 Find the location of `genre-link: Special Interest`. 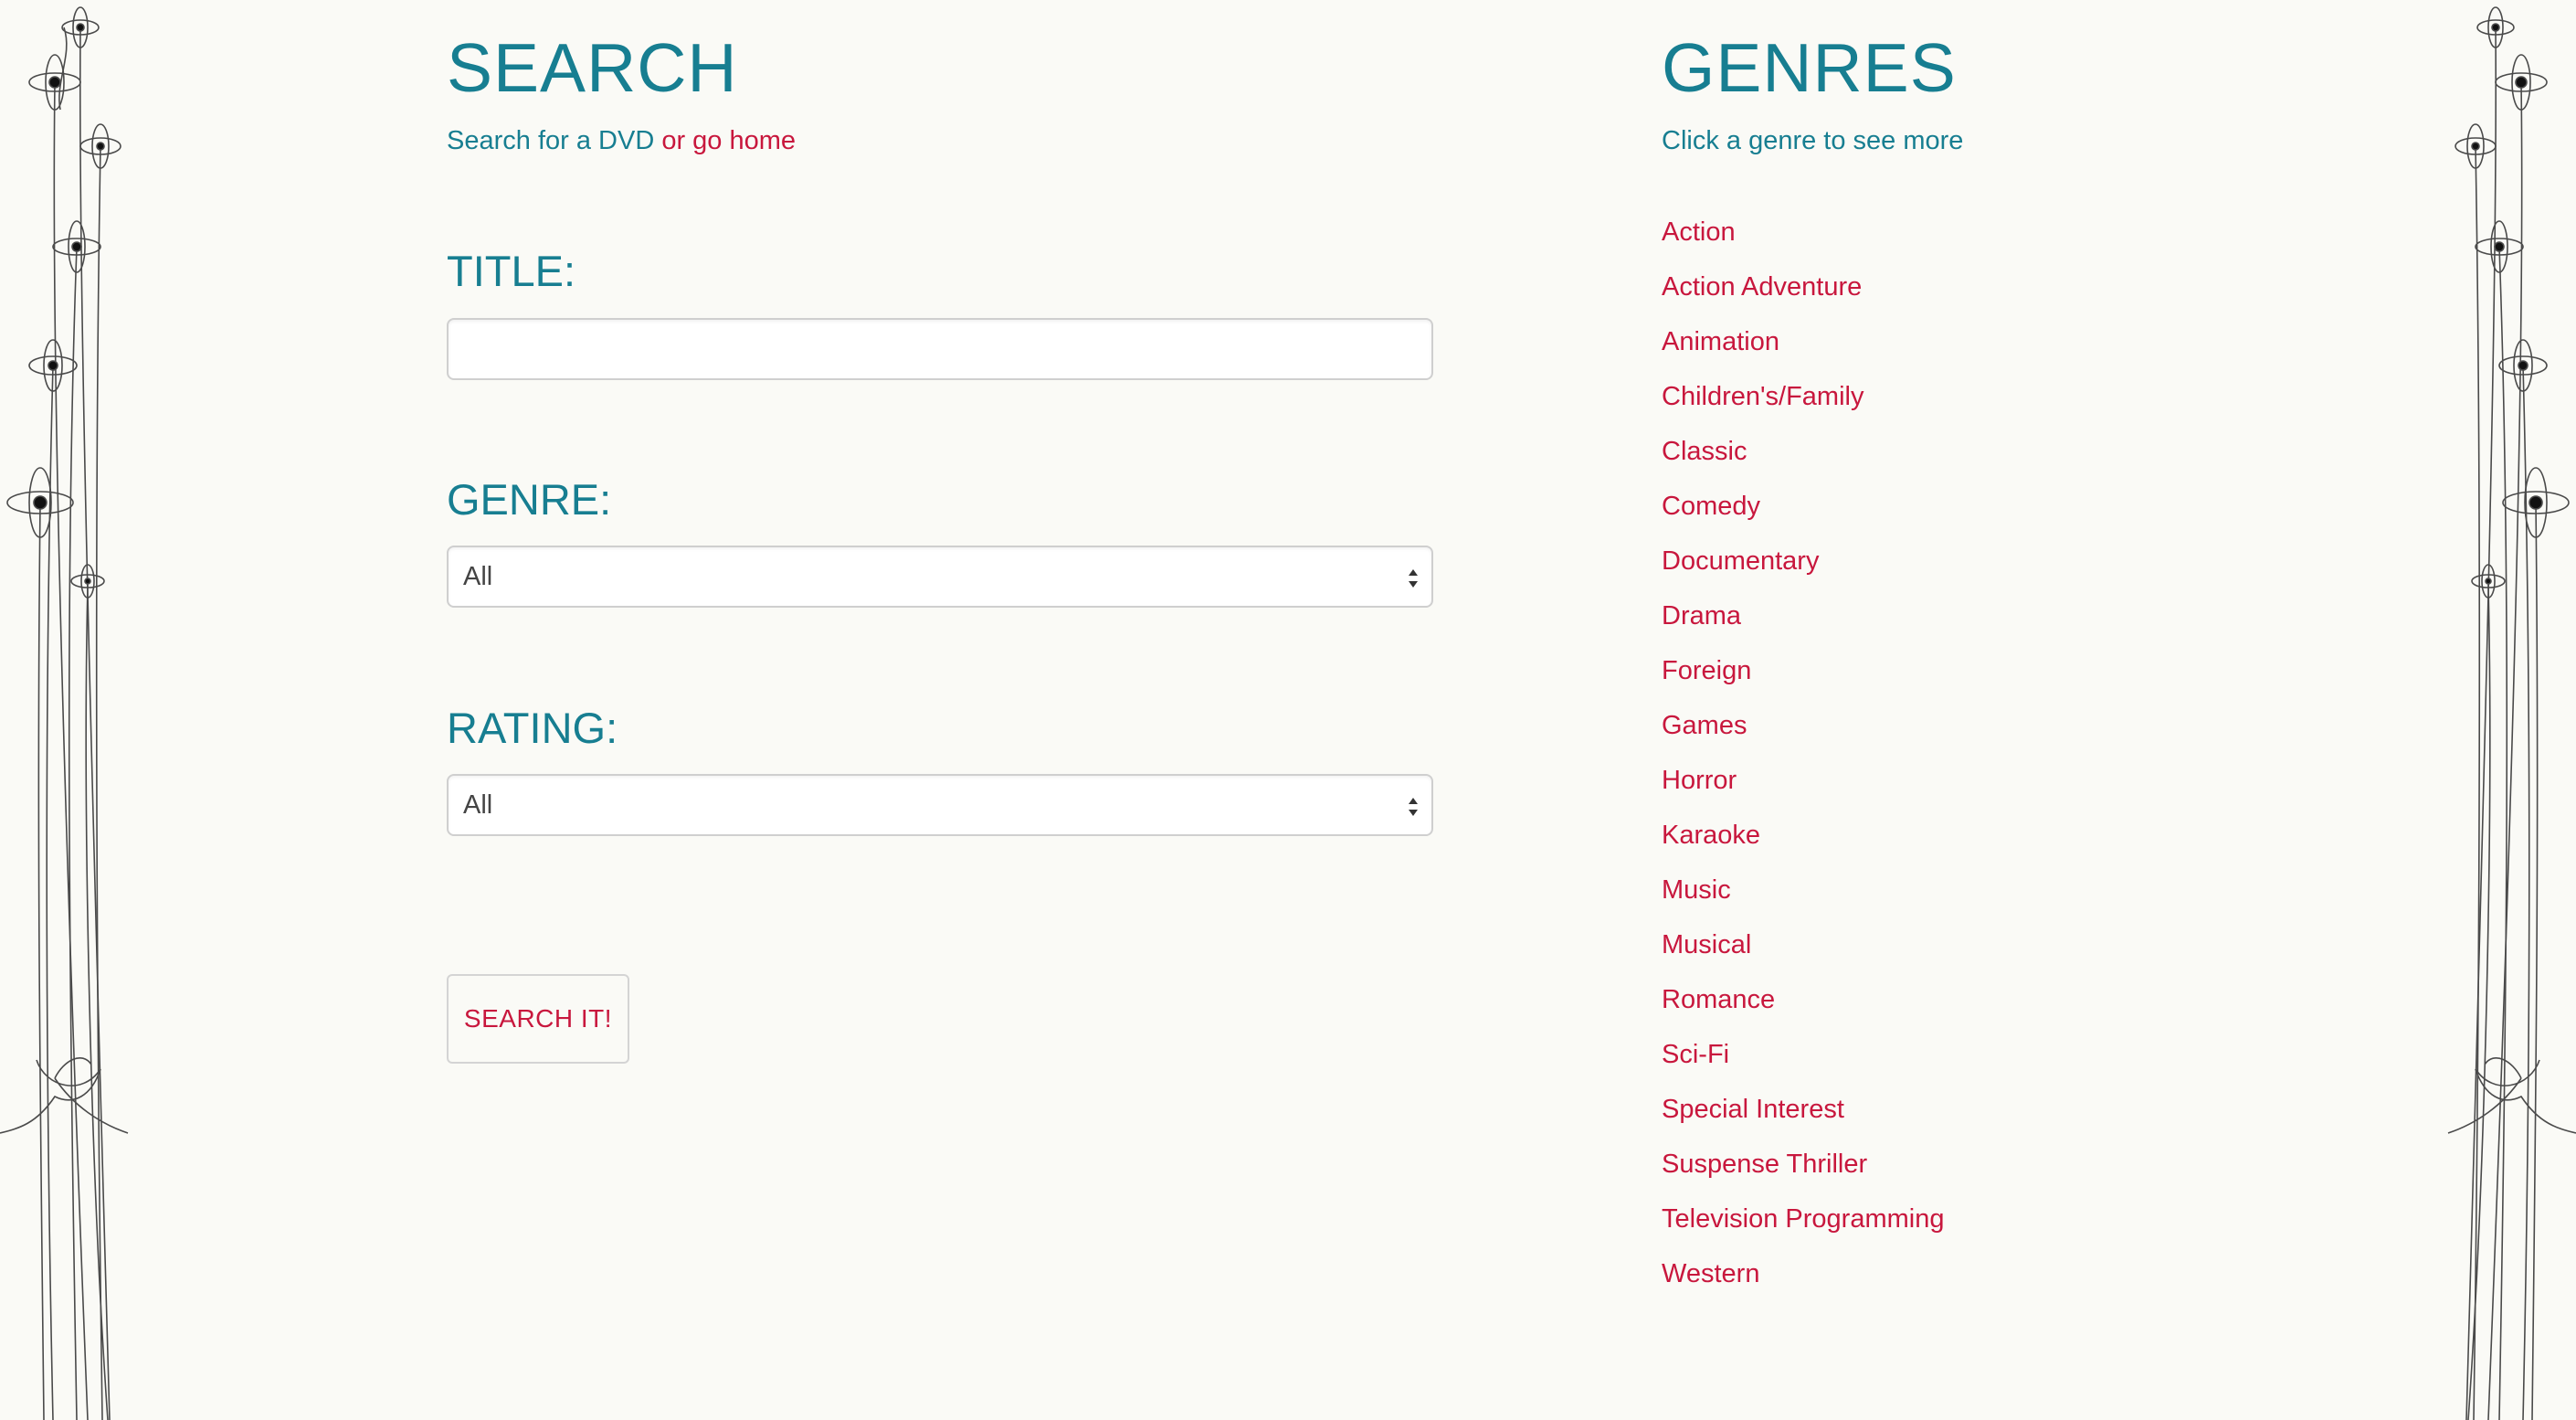

genre-link: Special Interest is located at coordinates (1753, 1109).